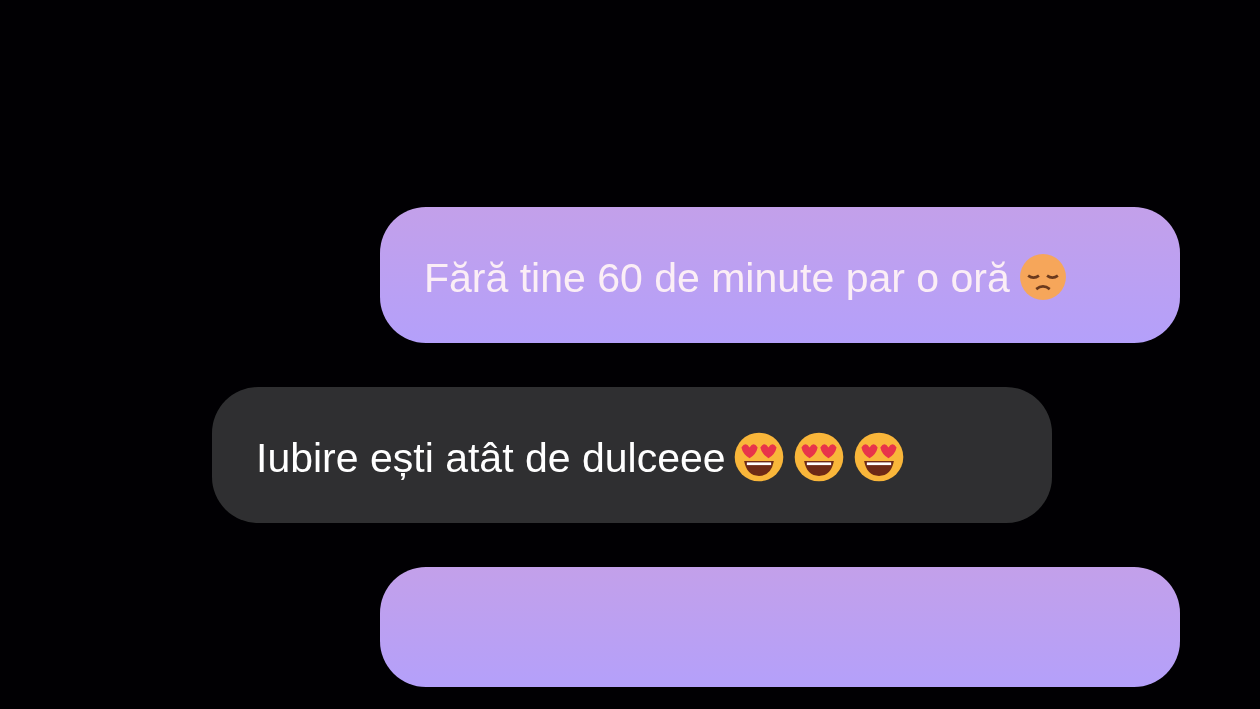  I want to click on message-text: Iubire ești atât de dulceee, so click(491, 458).